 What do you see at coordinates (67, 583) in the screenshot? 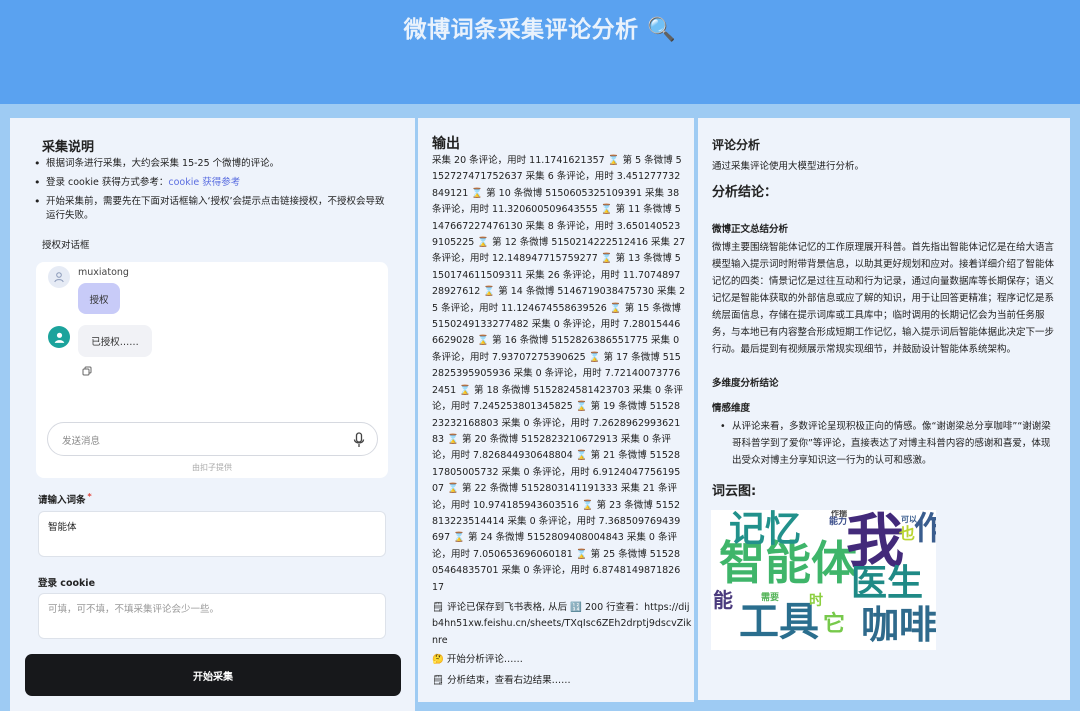
I see `cookie-label: 登录 cookie` at bounding box center [67, 583].